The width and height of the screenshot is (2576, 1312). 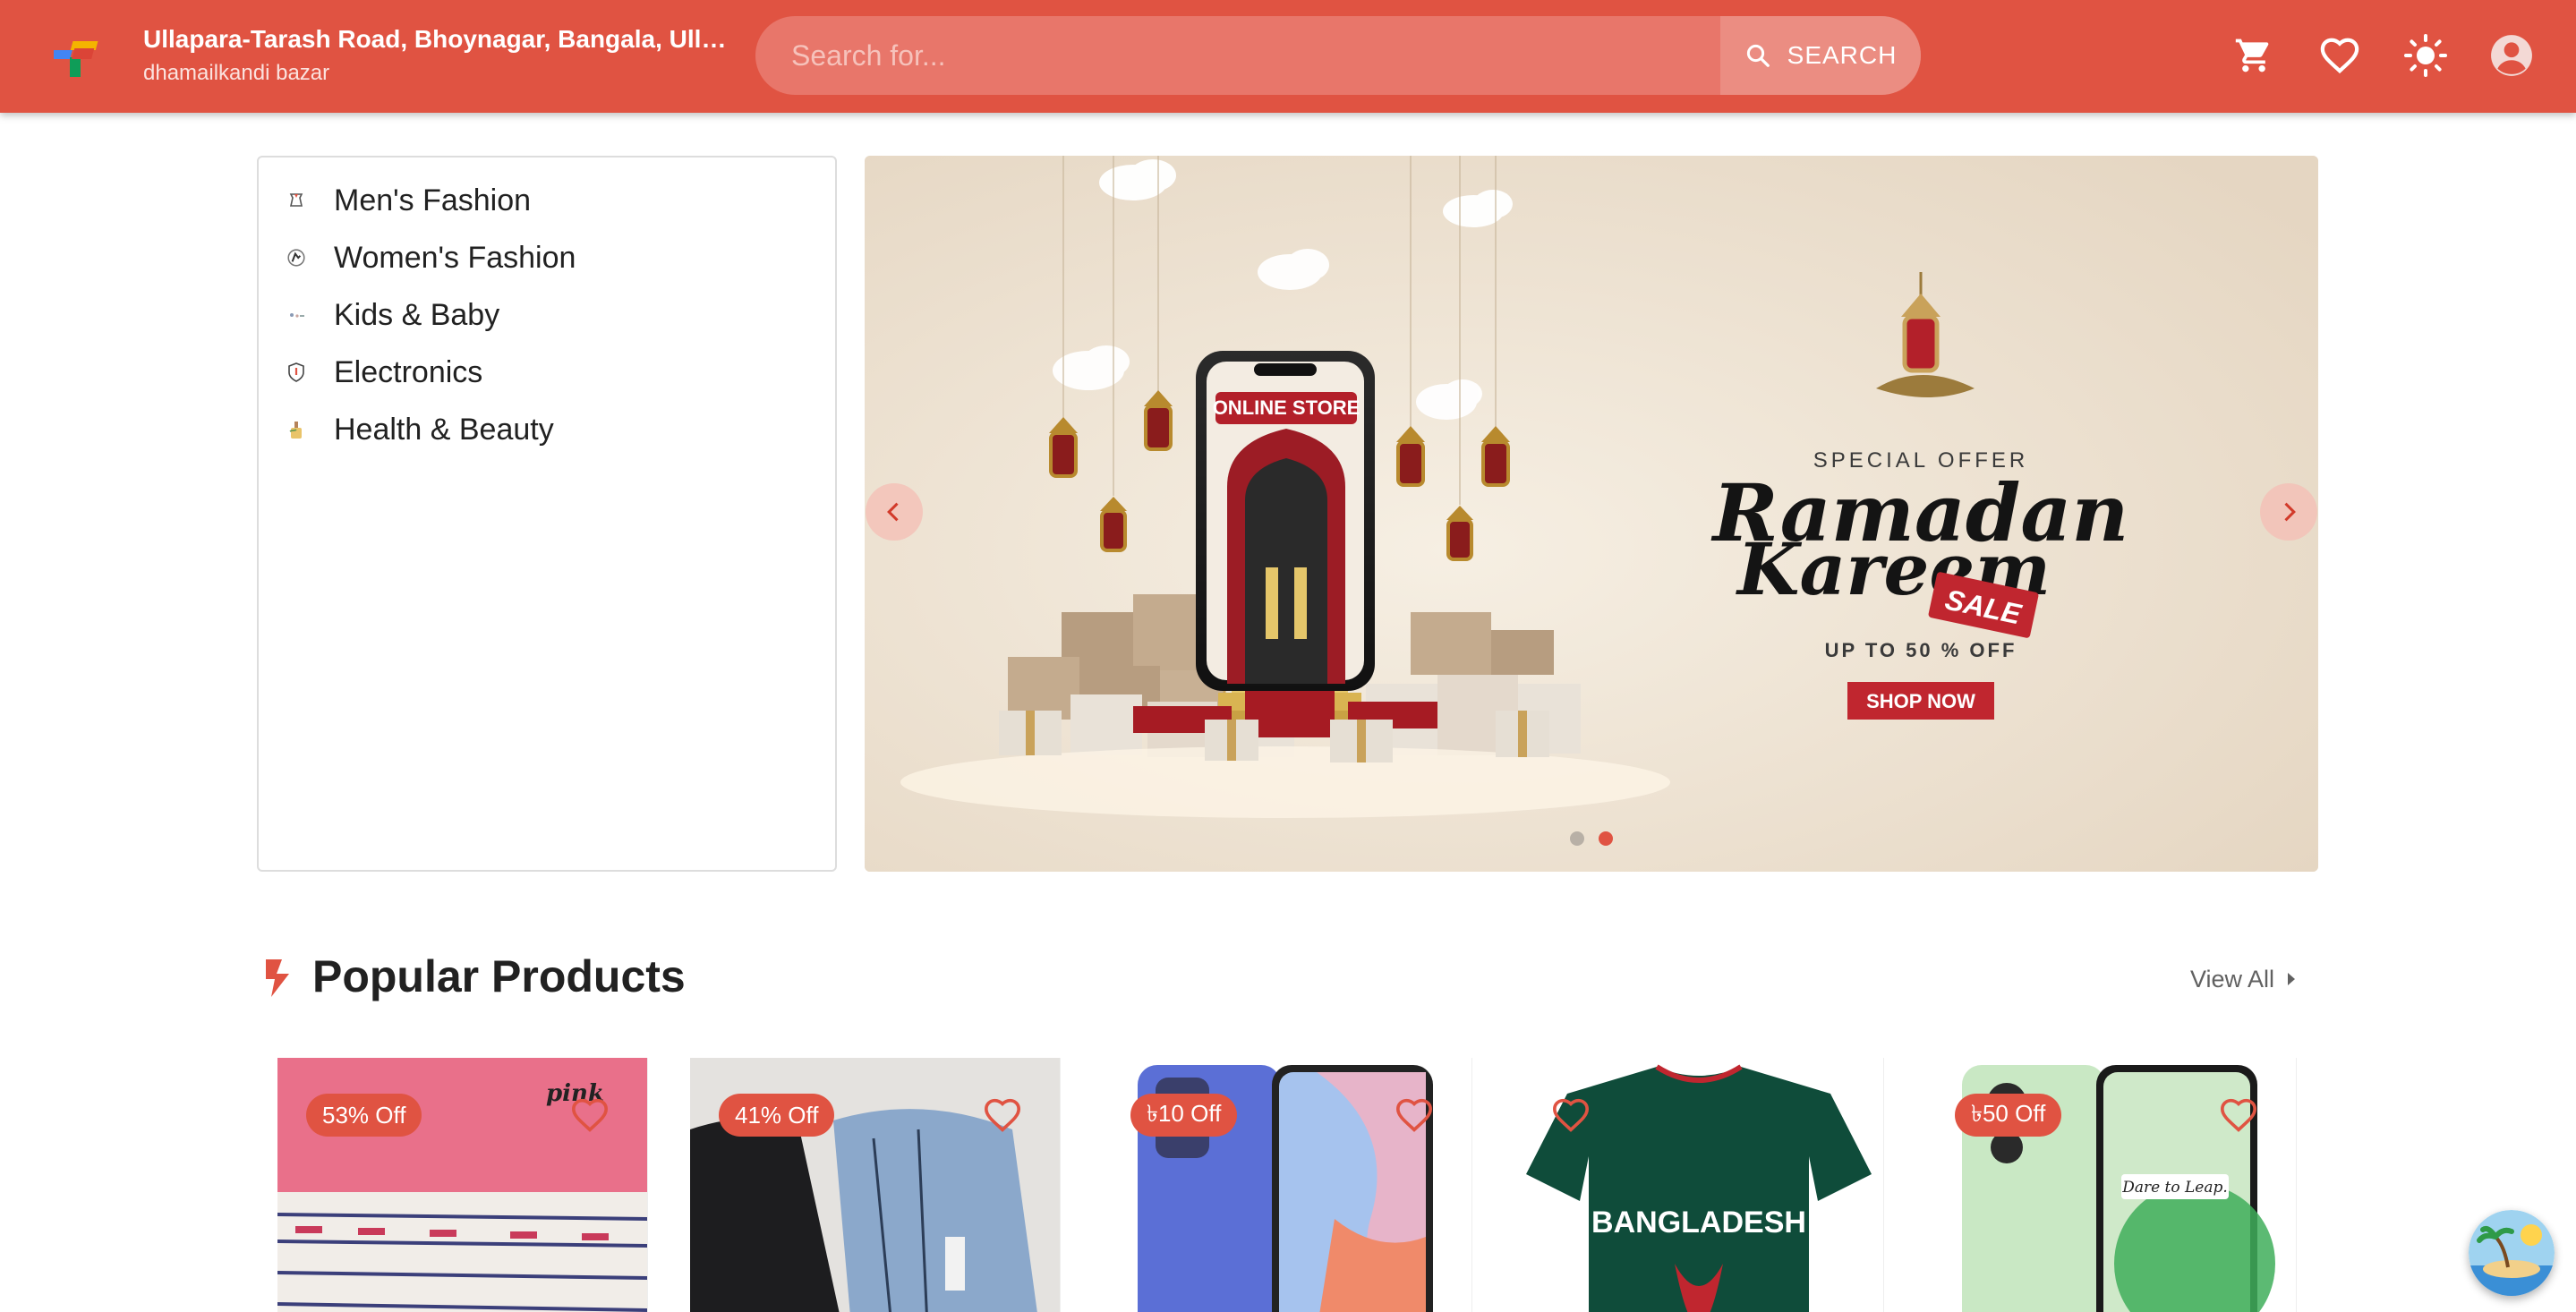 I want to click on category-kids-baby: Kids & Baby, so click(x=392, y=315).